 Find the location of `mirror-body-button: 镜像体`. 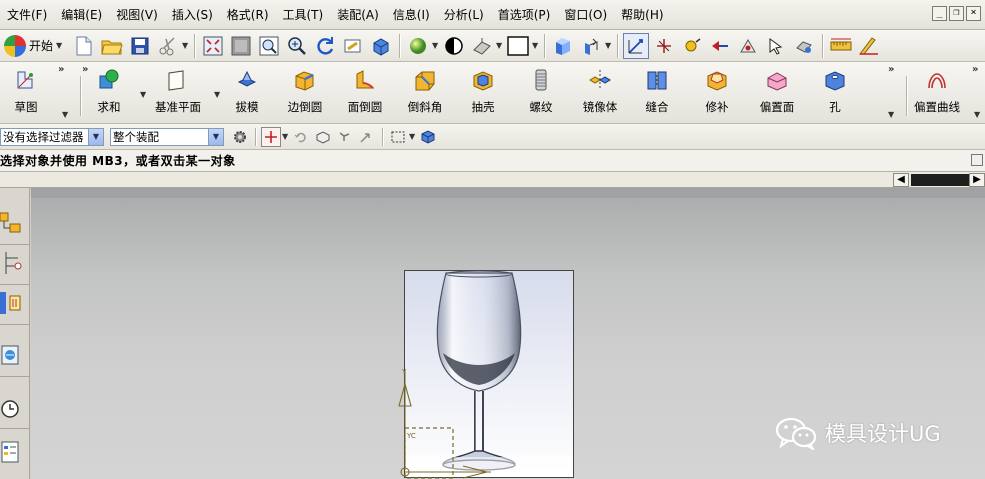

mirror-body-button: 镜像体 is located at coordinates (600, 93).